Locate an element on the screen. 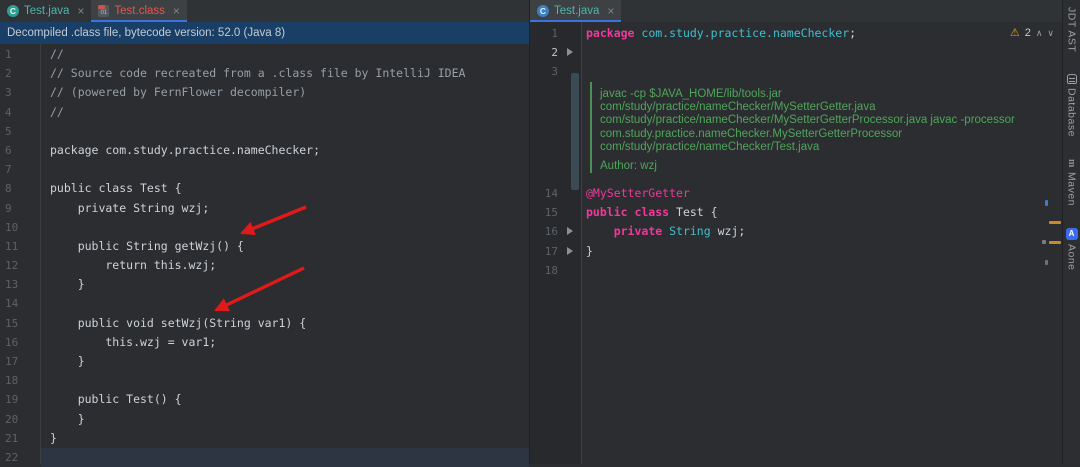  tool-window-stripe: JDT AST Database m Maven A Aone is located at coordinates (1071, 232).